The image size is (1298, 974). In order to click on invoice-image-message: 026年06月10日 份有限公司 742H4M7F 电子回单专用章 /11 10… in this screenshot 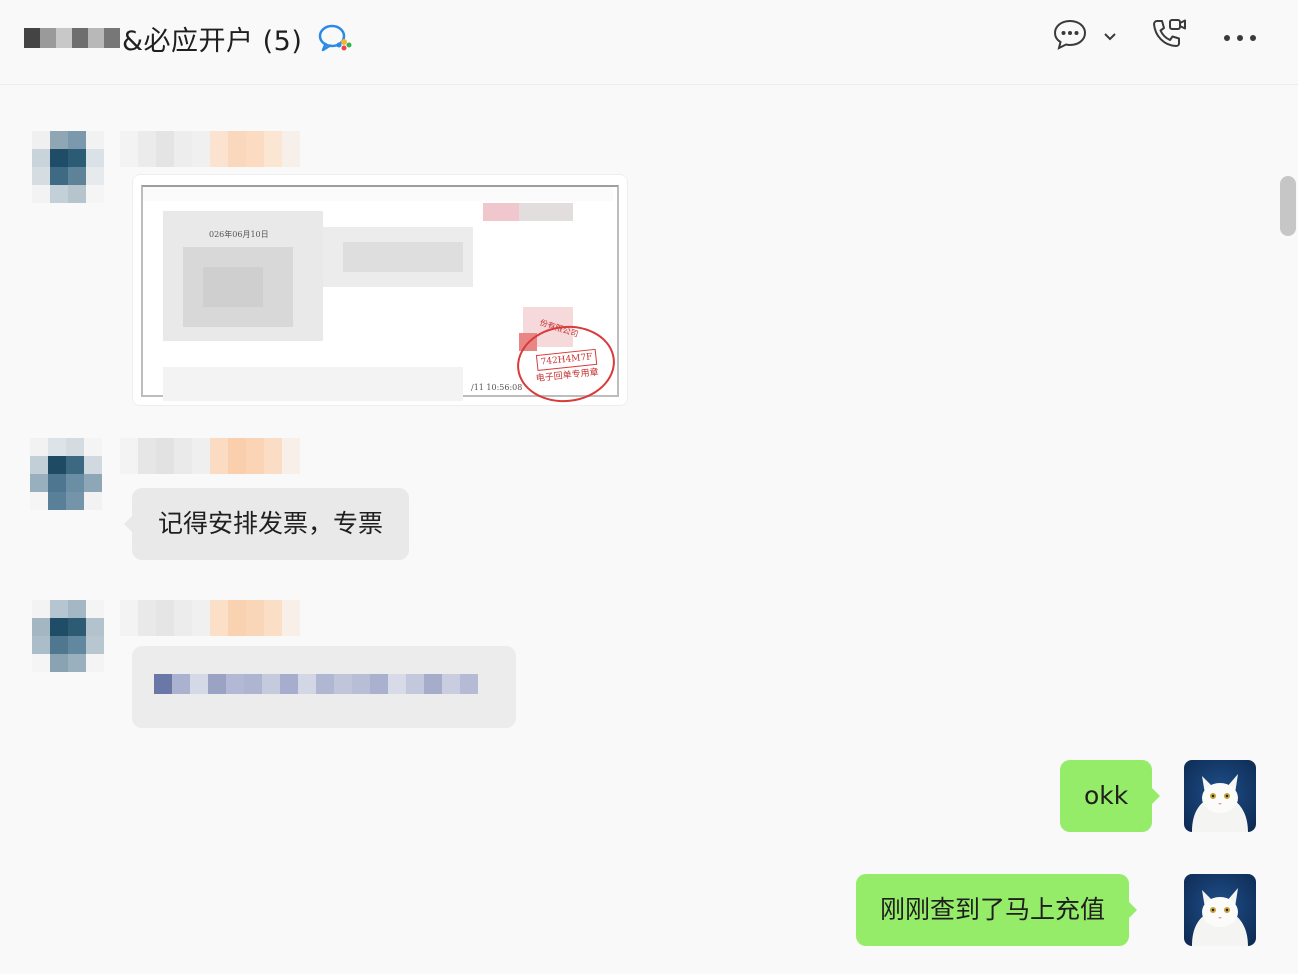, I will do `click(380, 290)`.